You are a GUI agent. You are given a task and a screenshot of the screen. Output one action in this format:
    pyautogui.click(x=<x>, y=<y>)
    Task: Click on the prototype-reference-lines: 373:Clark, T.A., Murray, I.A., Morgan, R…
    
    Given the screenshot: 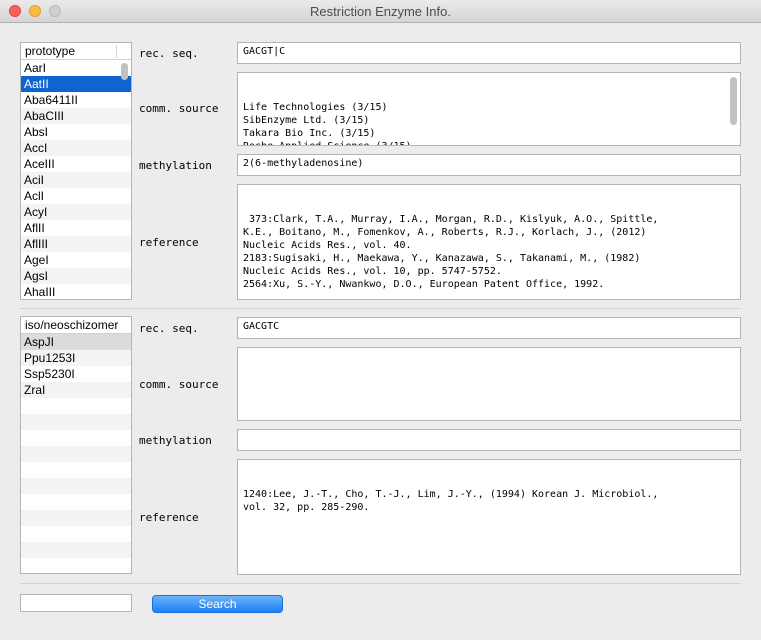 What is the action you would take?
    pyautogui.click(x=489, y=252)
    